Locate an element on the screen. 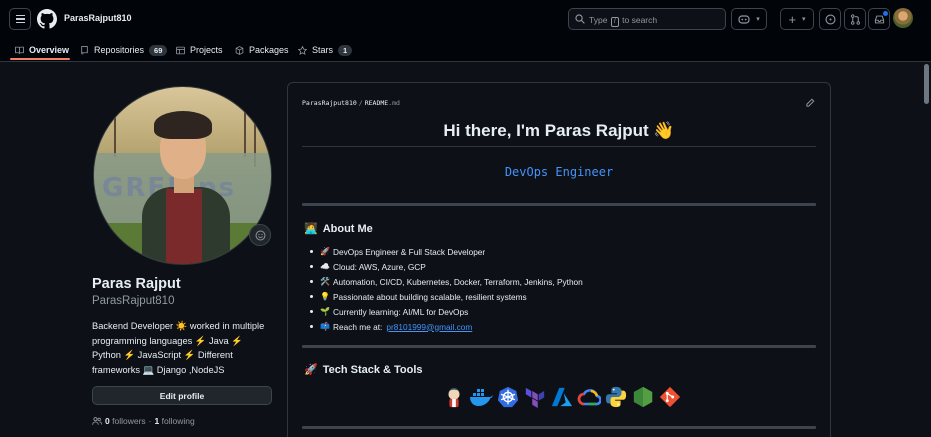 This screenshot has width=931, height=437. list-item: 📫 Reach me at: pr8101999@gmail.com is located at coordinates (445, 326).